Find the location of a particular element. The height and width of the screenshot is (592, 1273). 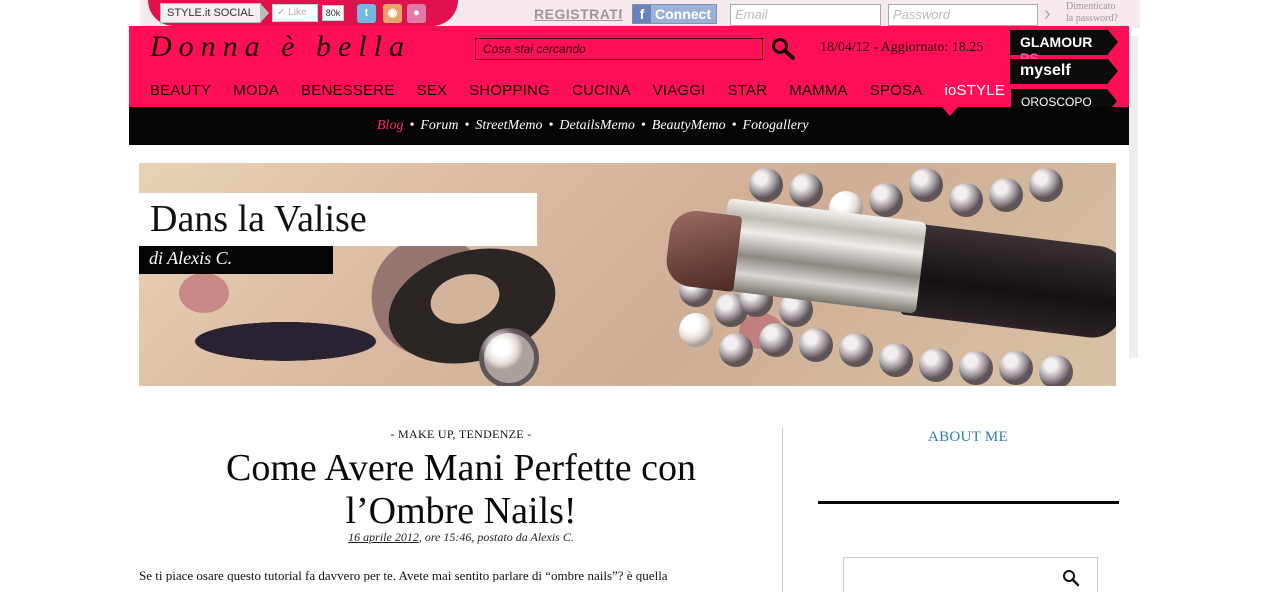

nav-beauty: BEAUTY is located at coordinates (180, 90).